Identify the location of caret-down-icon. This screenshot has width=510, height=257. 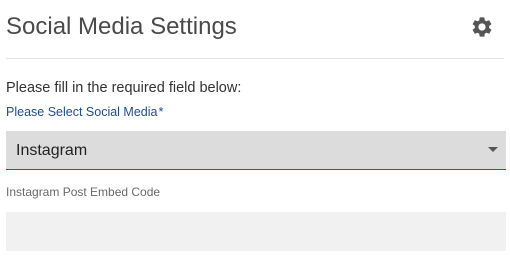
(493, 149).